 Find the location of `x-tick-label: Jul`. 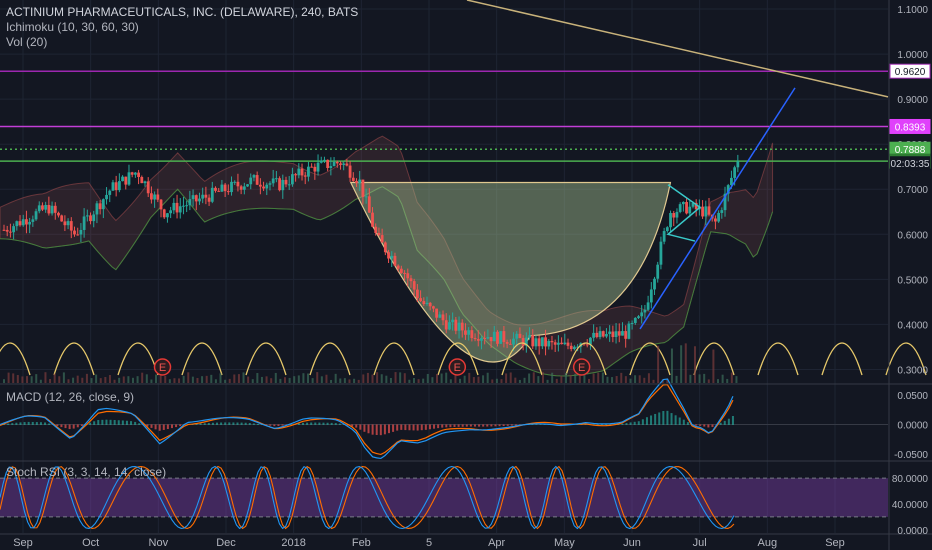

x-tick-label: Jul is located at coordinates (700, 543).